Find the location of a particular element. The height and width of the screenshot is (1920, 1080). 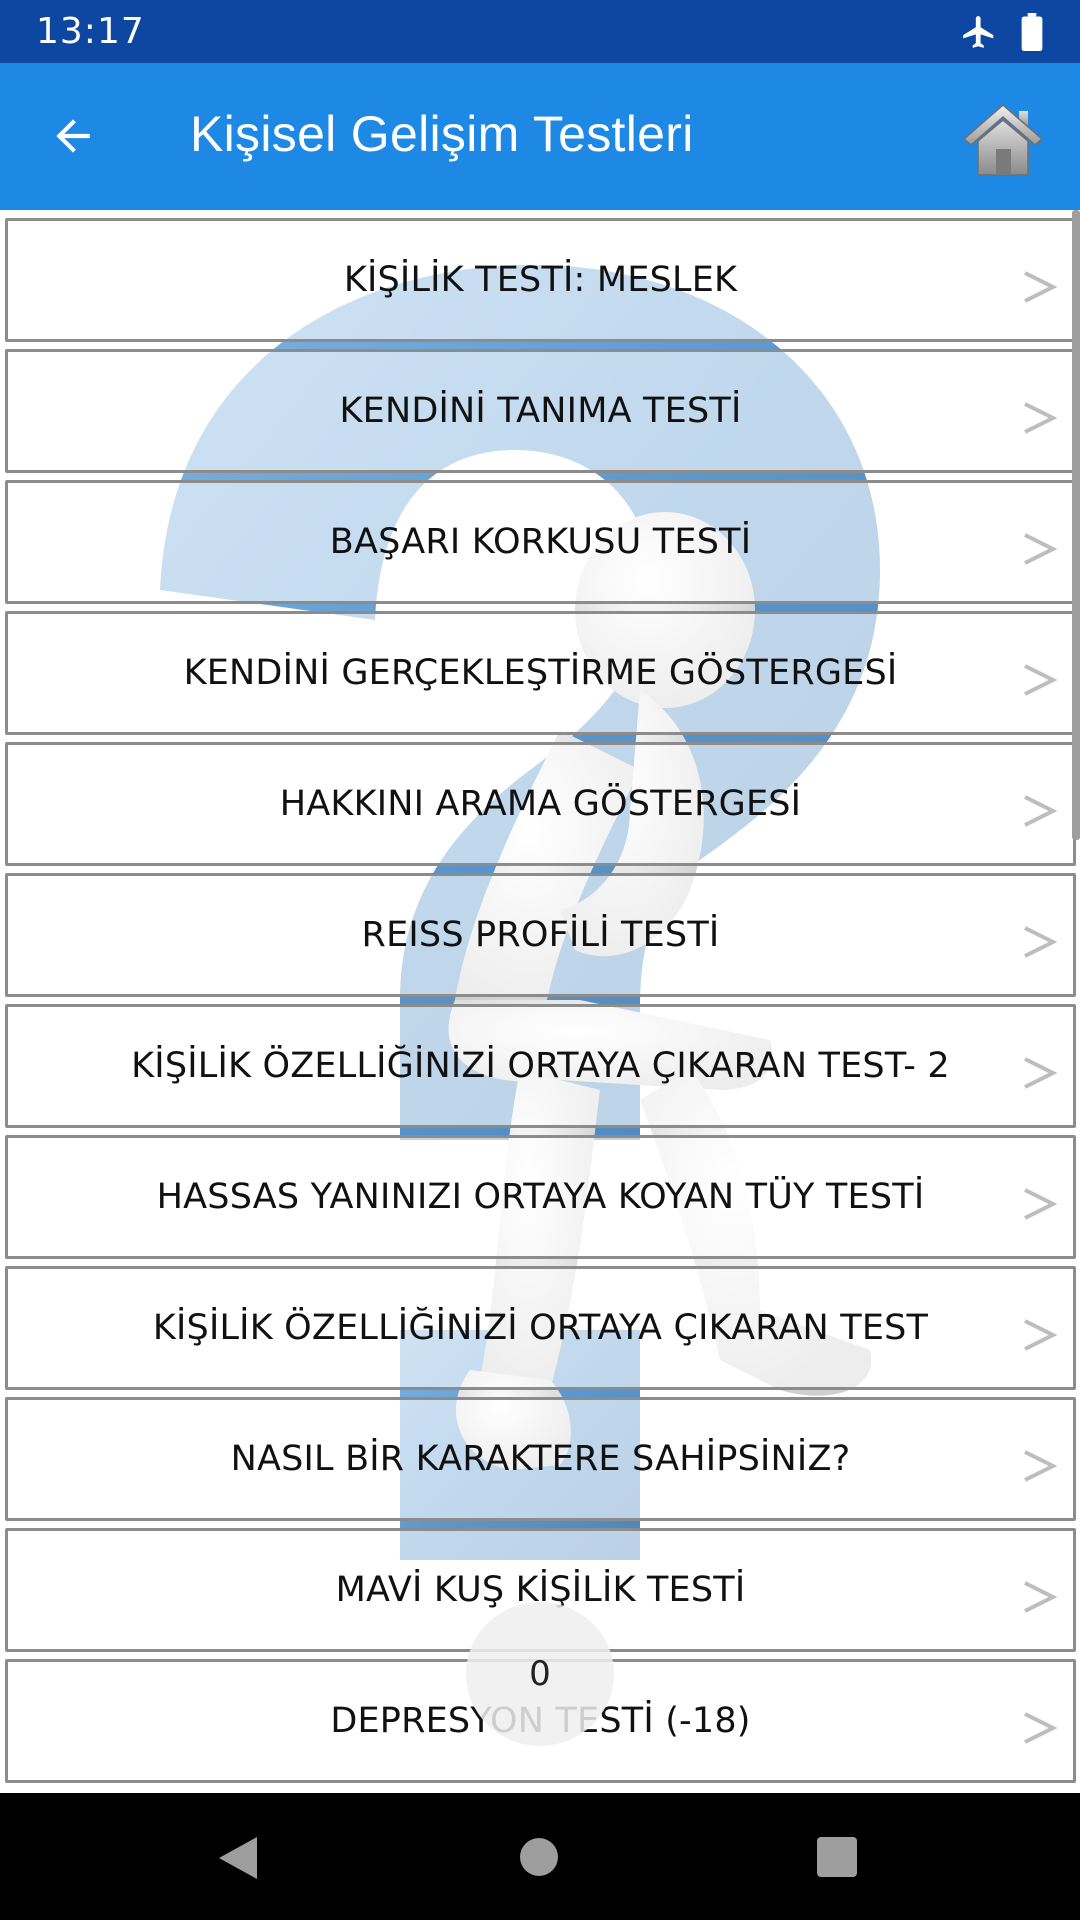

list-item: HASSAS YANINIZI ORTAYA KOYAN TÜY TESTİ is located at coordinates (540, 1197).